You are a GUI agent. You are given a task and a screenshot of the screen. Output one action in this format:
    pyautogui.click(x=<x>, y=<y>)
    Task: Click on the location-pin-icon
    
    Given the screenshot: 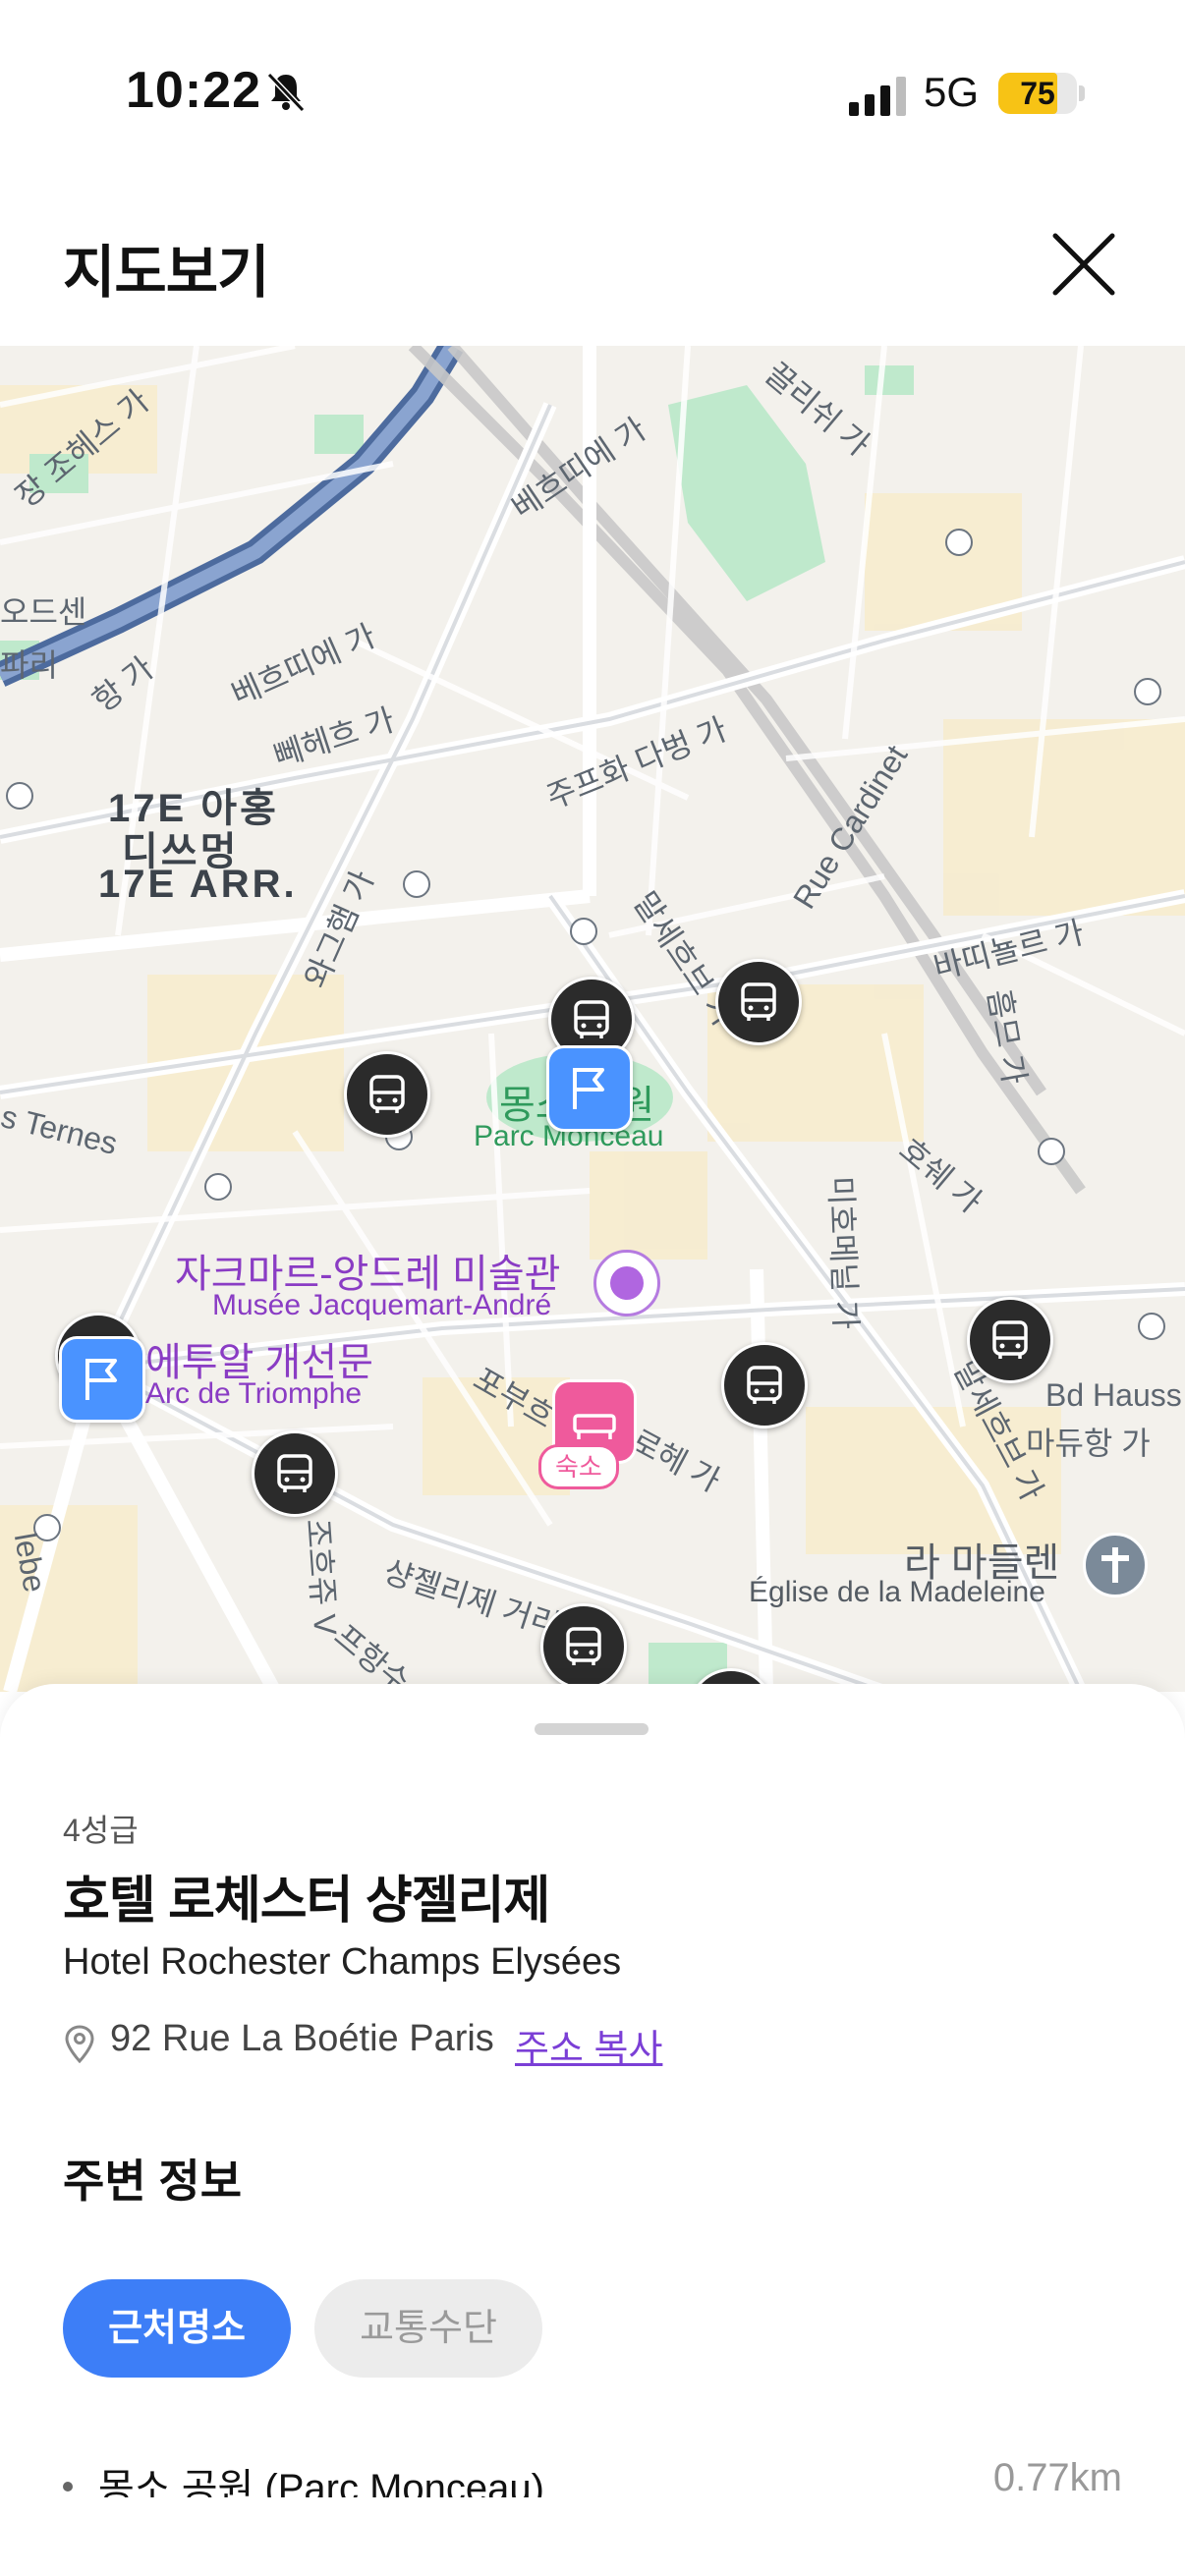 What is the action you would take?
    pyautogui.click(x=80, y=2044)
    